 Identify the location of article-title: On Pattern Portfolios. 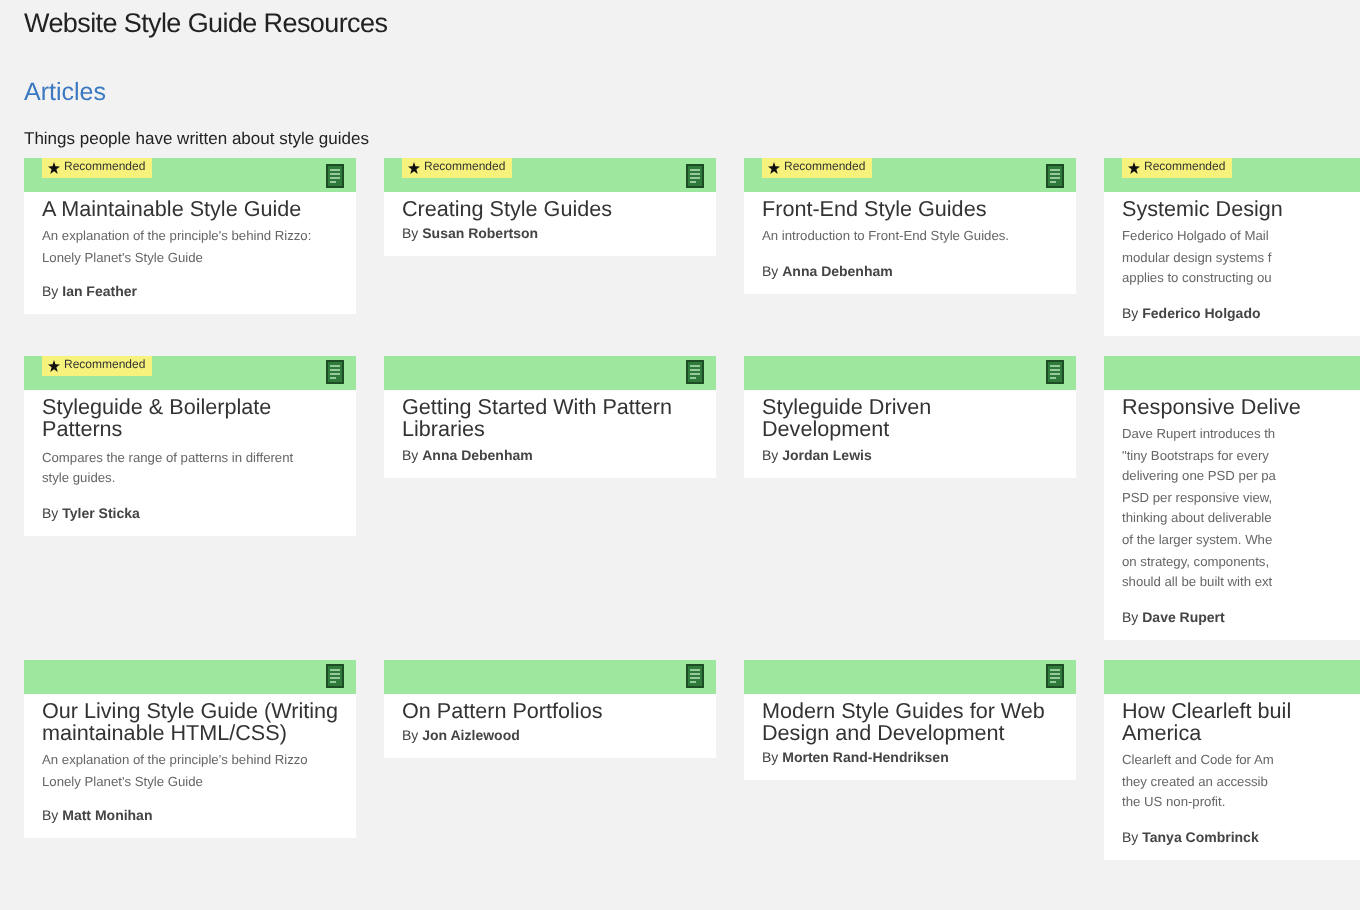
(503, 712).